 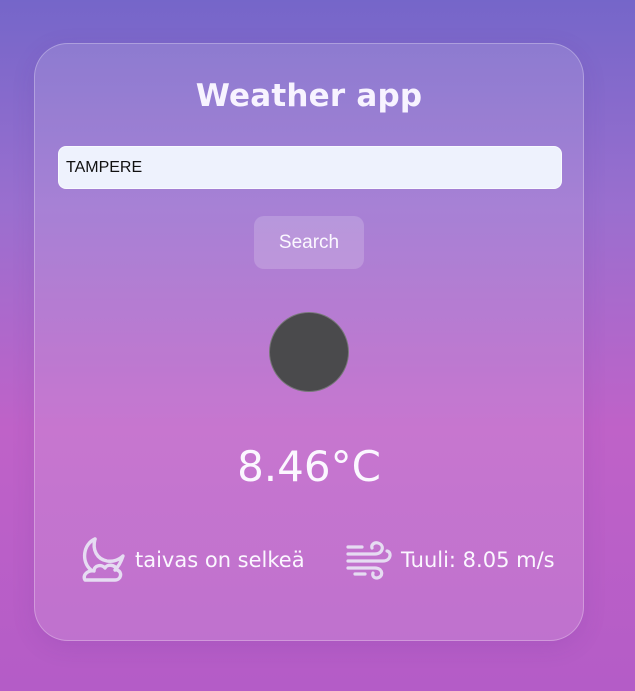 What do you see at coordinates (309, 242) in the screenshot?
I see `search-button: Search` at bounding box center [309, 242].